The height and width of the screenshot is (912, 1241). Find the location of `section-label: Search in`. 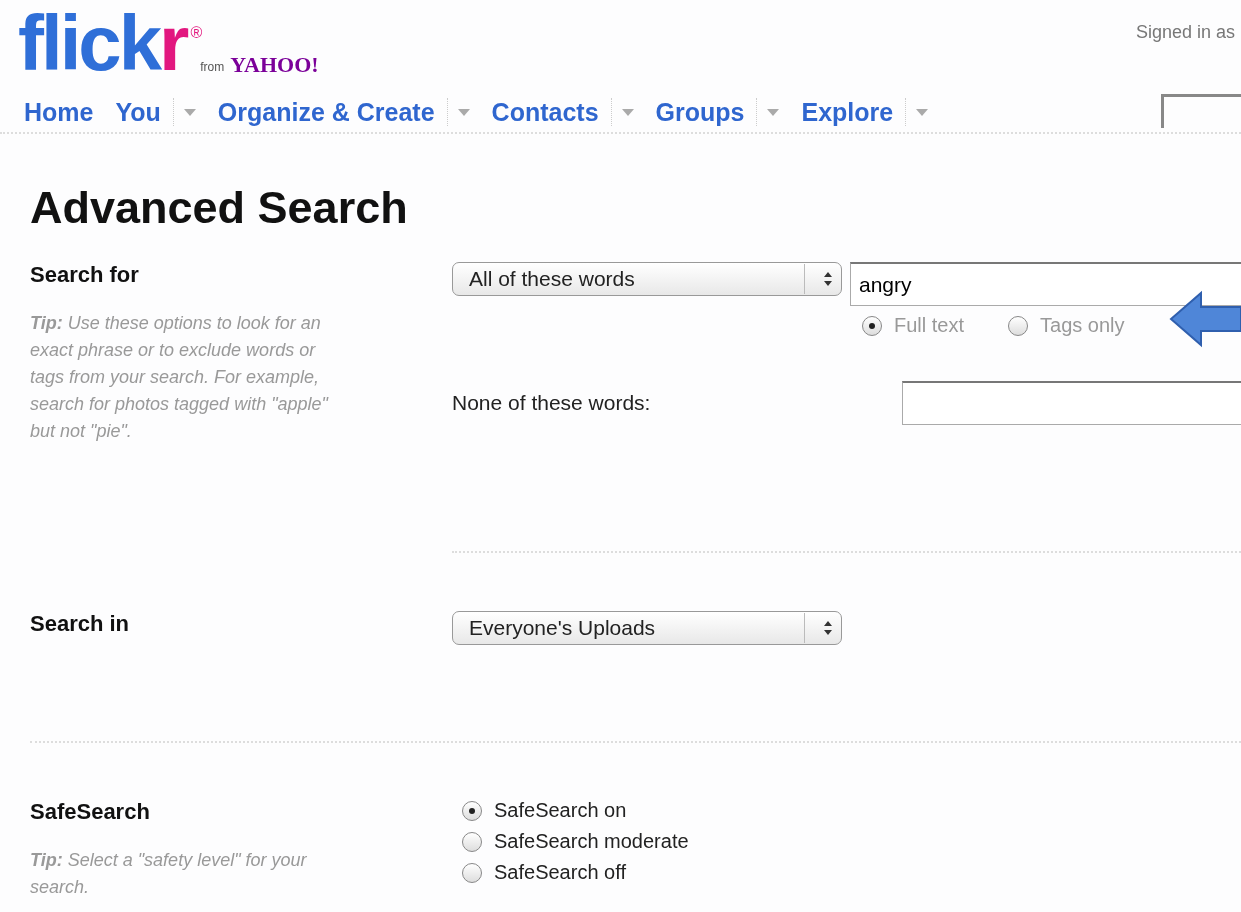

section-label: Search in is located at coordinates (80, 624).